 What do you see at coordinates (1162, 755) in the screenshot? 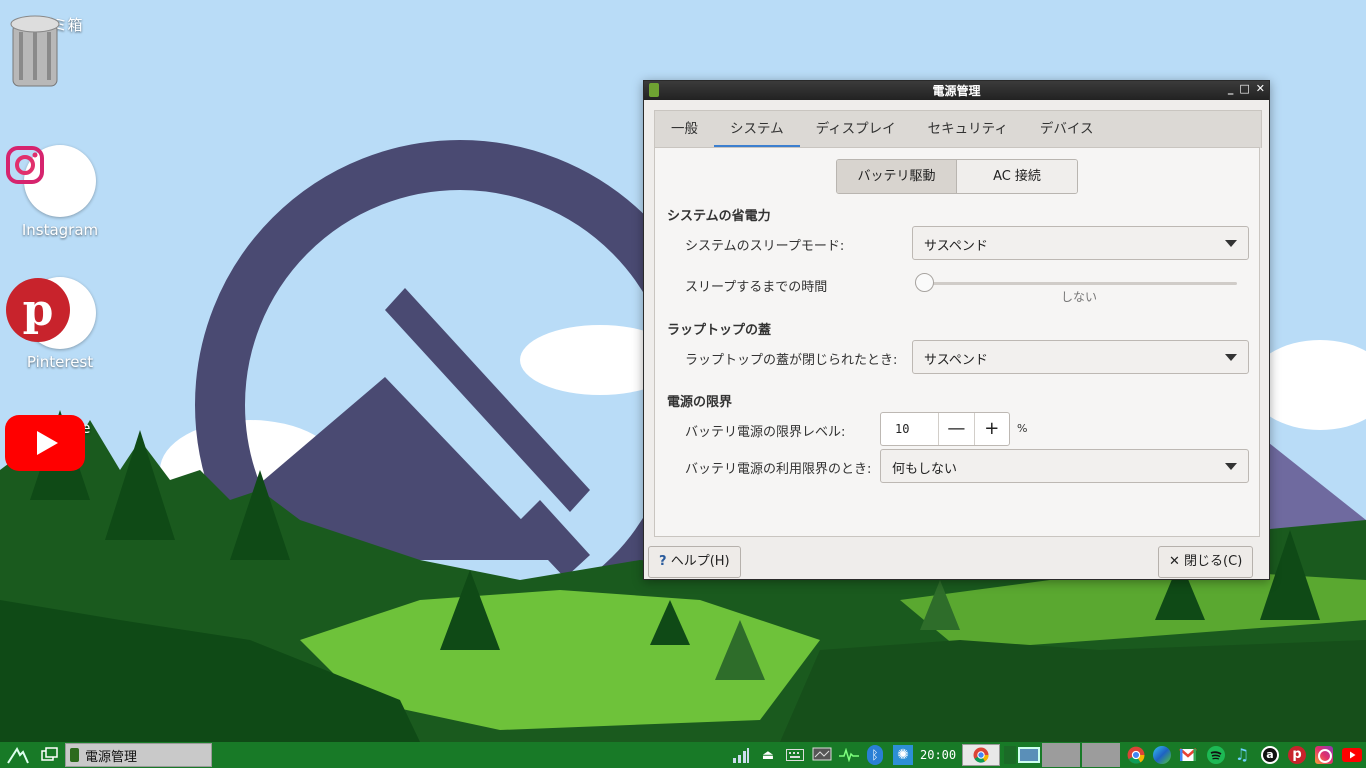
I see `edge-icon` at bounding box center [1162, 755].